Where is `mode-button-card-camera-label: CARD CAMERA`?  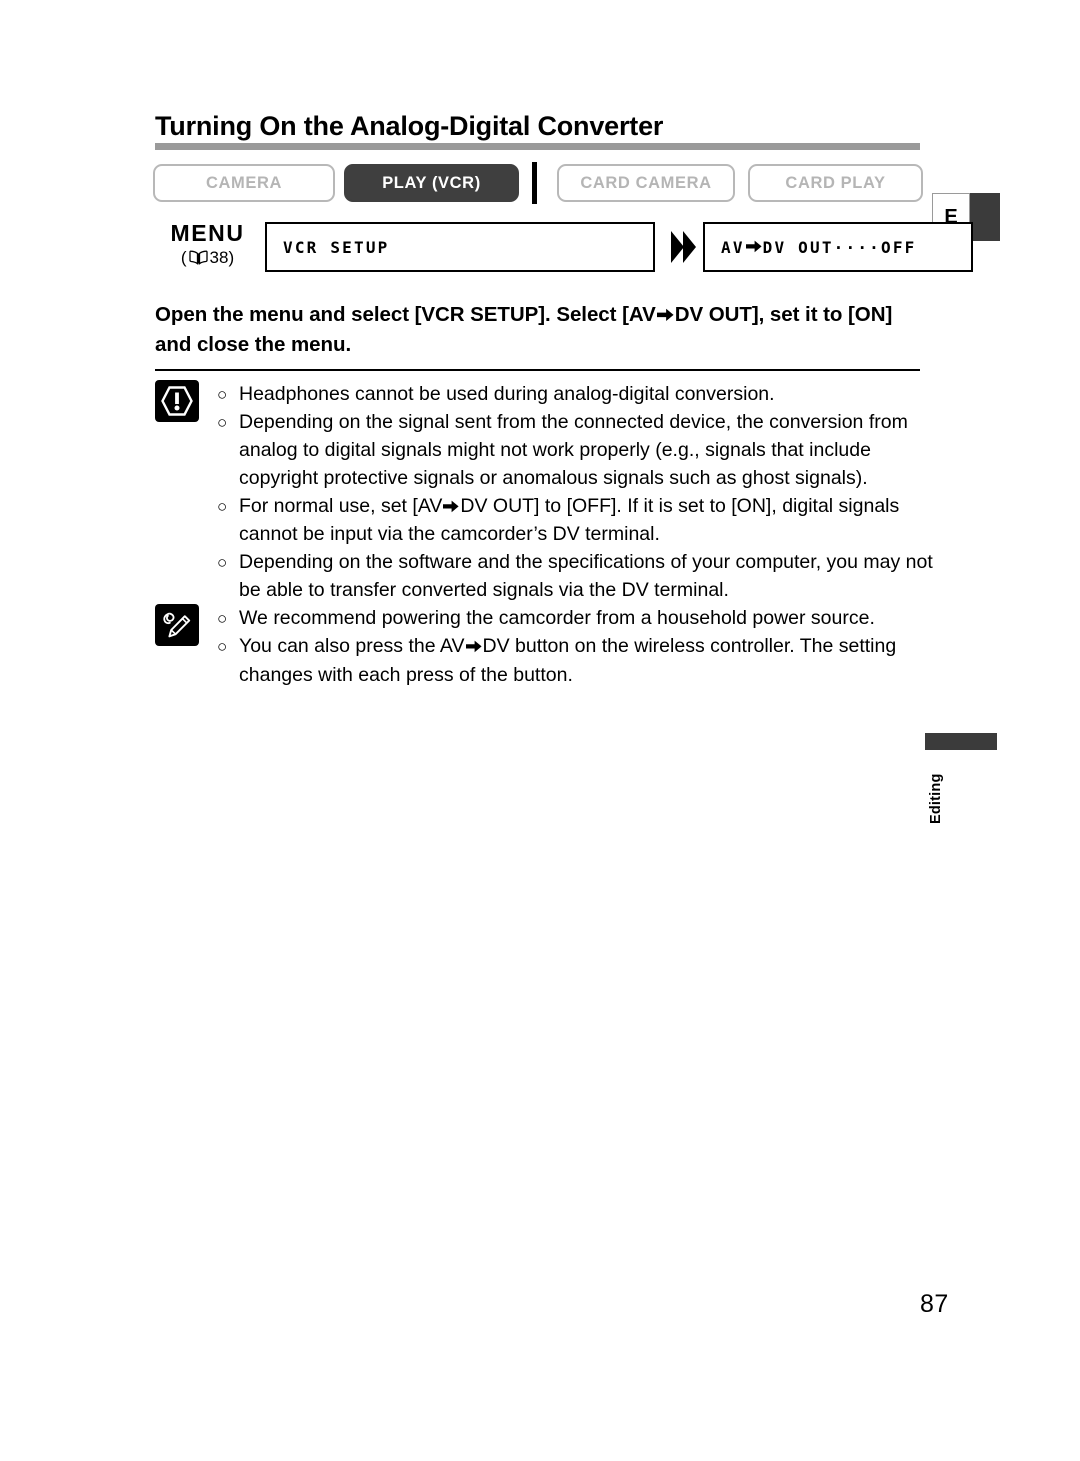
mode-button-card-camera-label: CARD CAMERA is located at coordinates (646, 182).